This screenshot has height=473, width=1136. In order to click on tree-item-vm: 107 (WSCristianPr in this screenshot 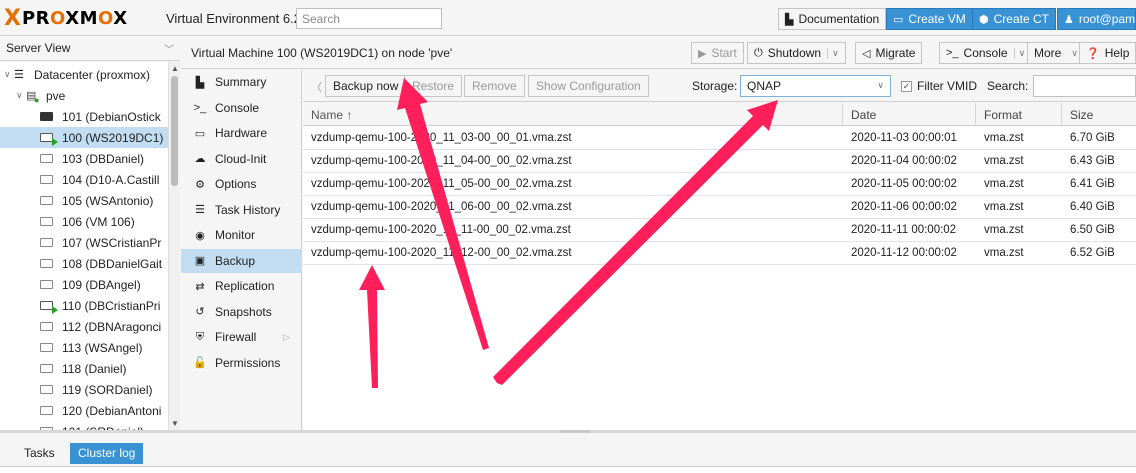, I will do `click(84, 242)`.